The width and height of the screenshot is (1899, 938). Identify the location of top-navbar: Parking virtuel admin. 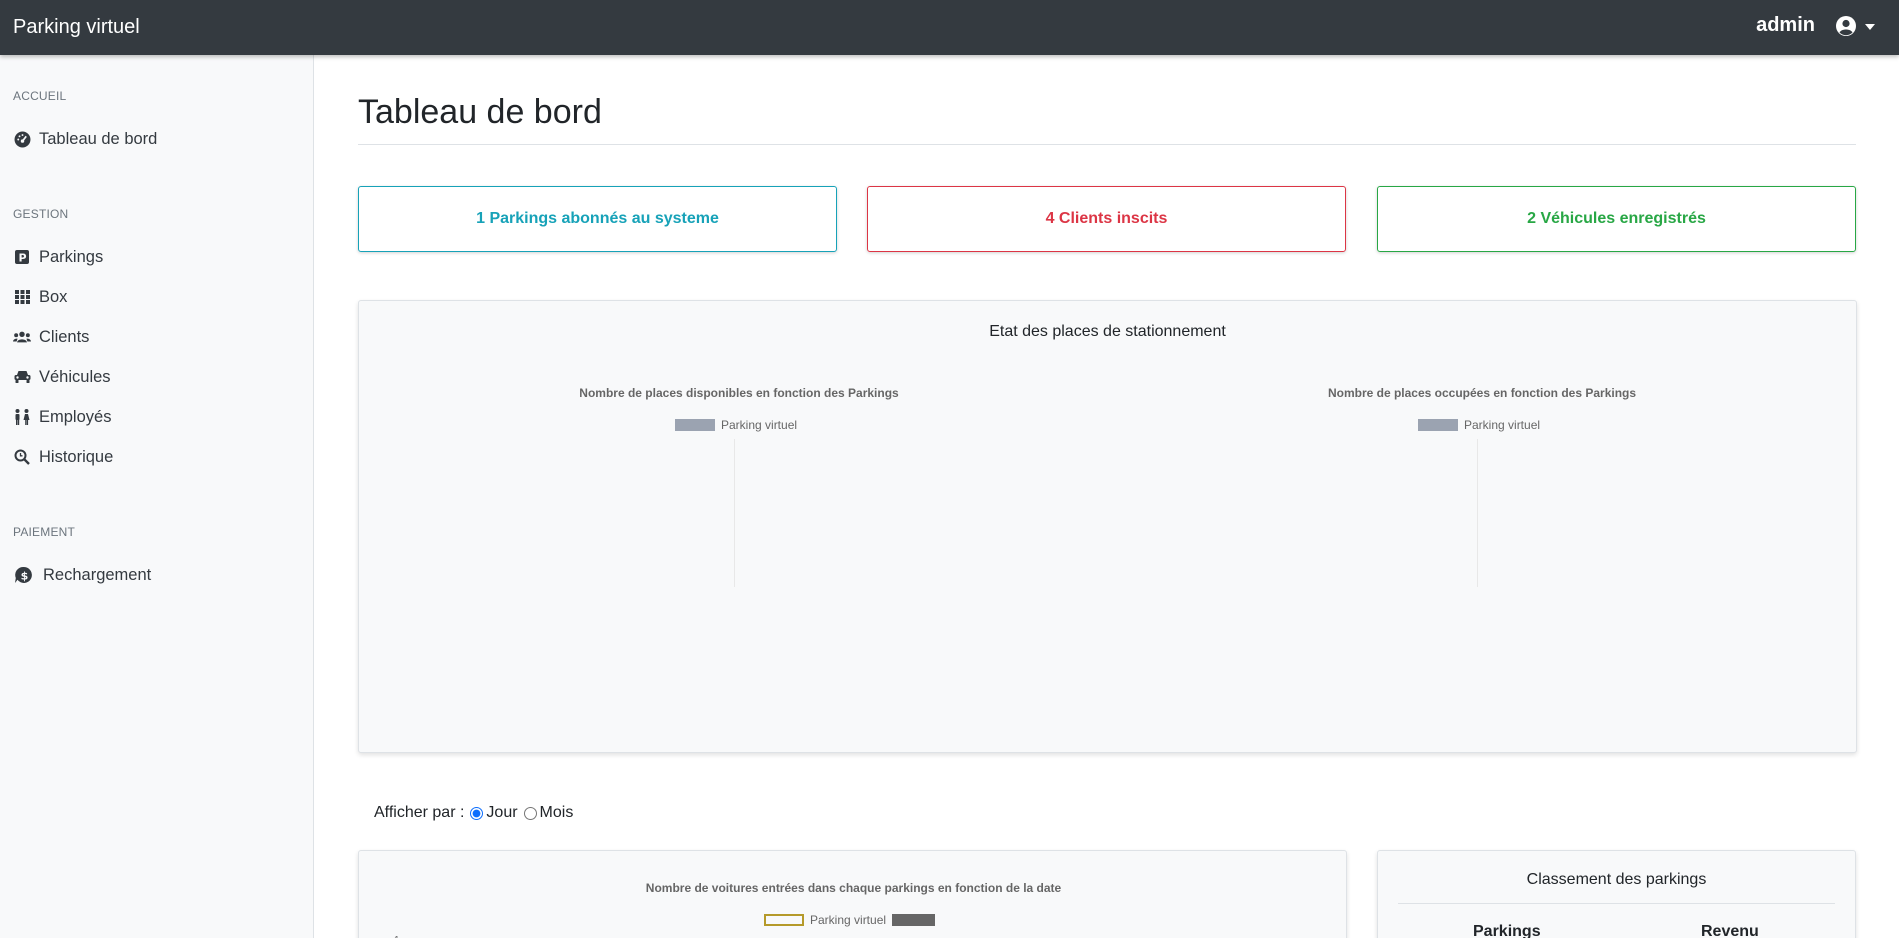
(949, 27).